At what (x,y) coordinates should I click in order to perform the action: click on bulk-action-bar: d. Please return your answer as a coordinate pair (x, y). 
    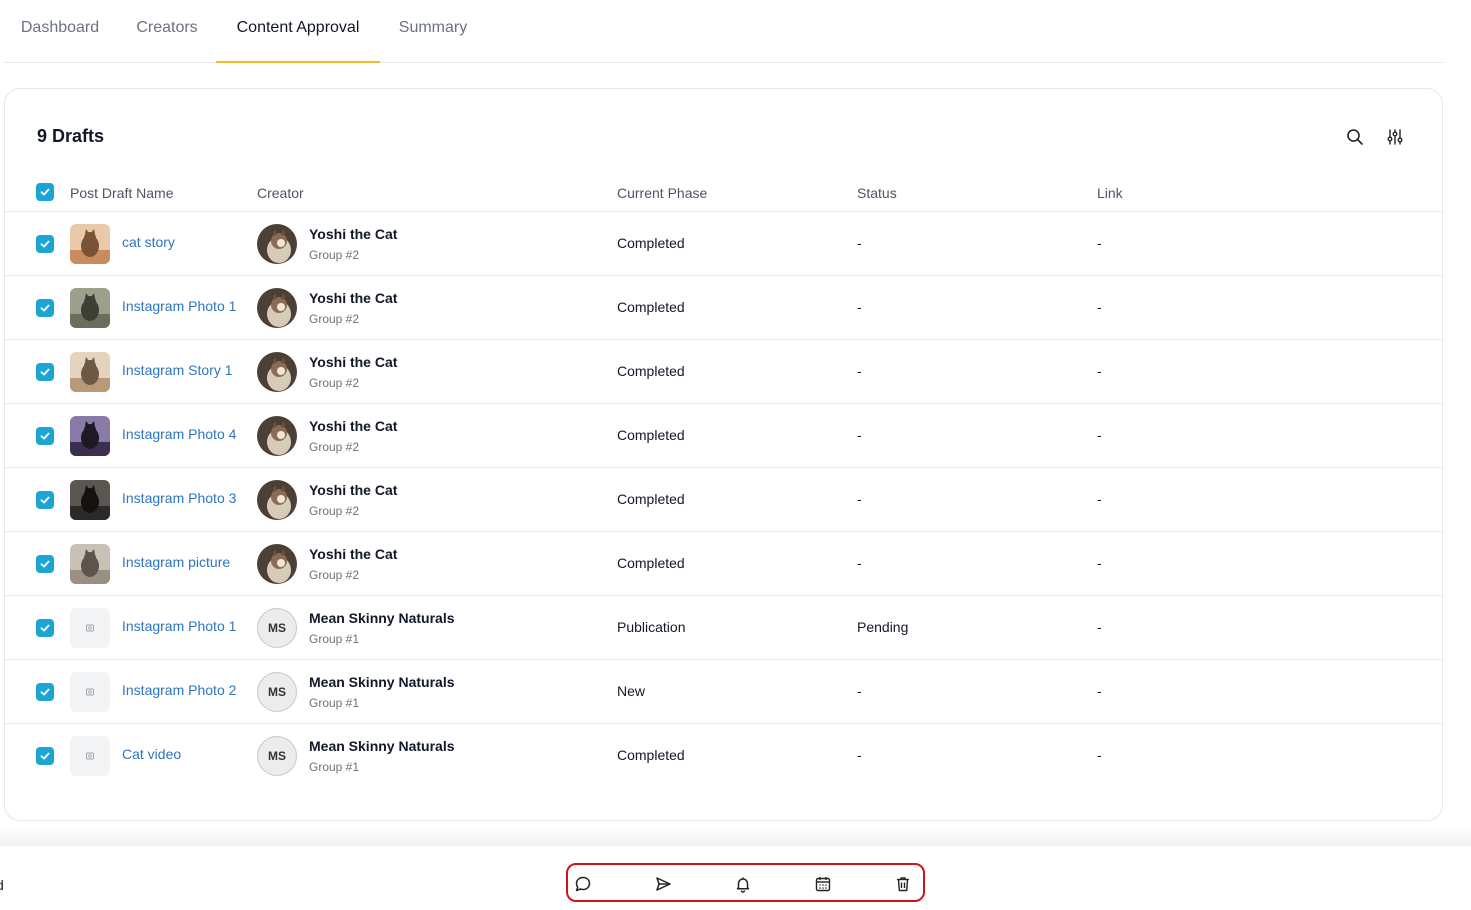
    Looking at the image, I should click on (735, 878).